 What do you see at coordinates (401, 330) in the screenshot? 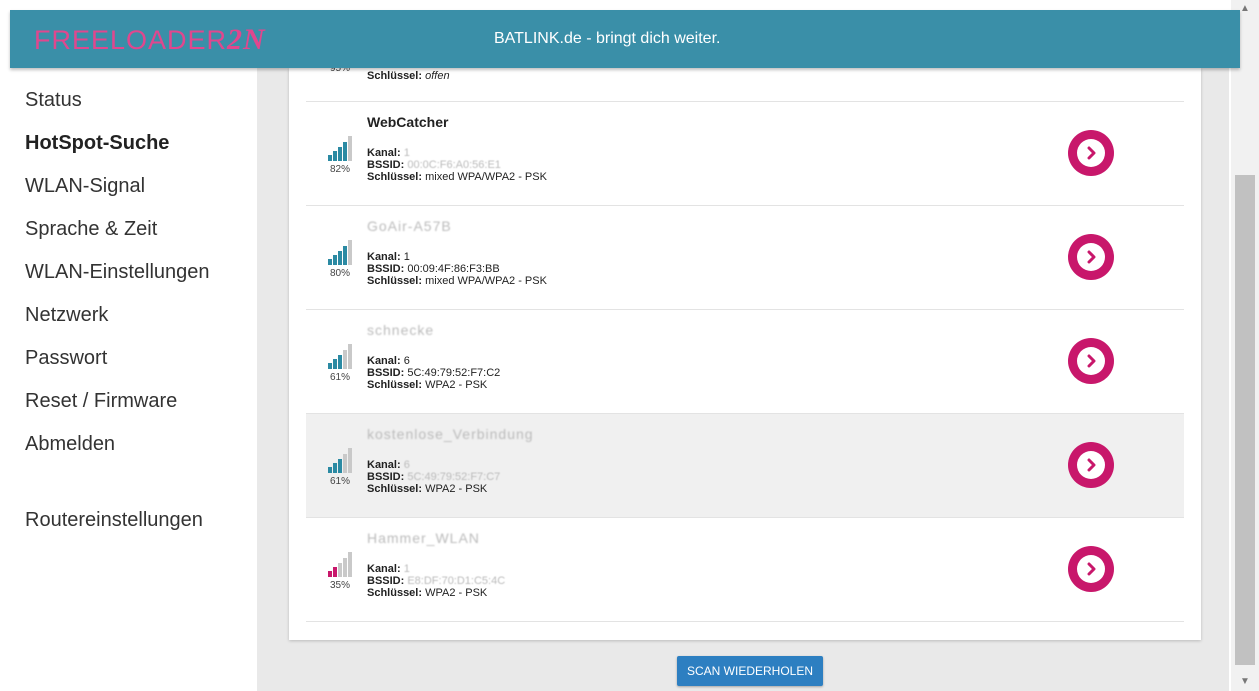
I see `hotspot-ssid: schnecke` at bounding box center [401, 330].